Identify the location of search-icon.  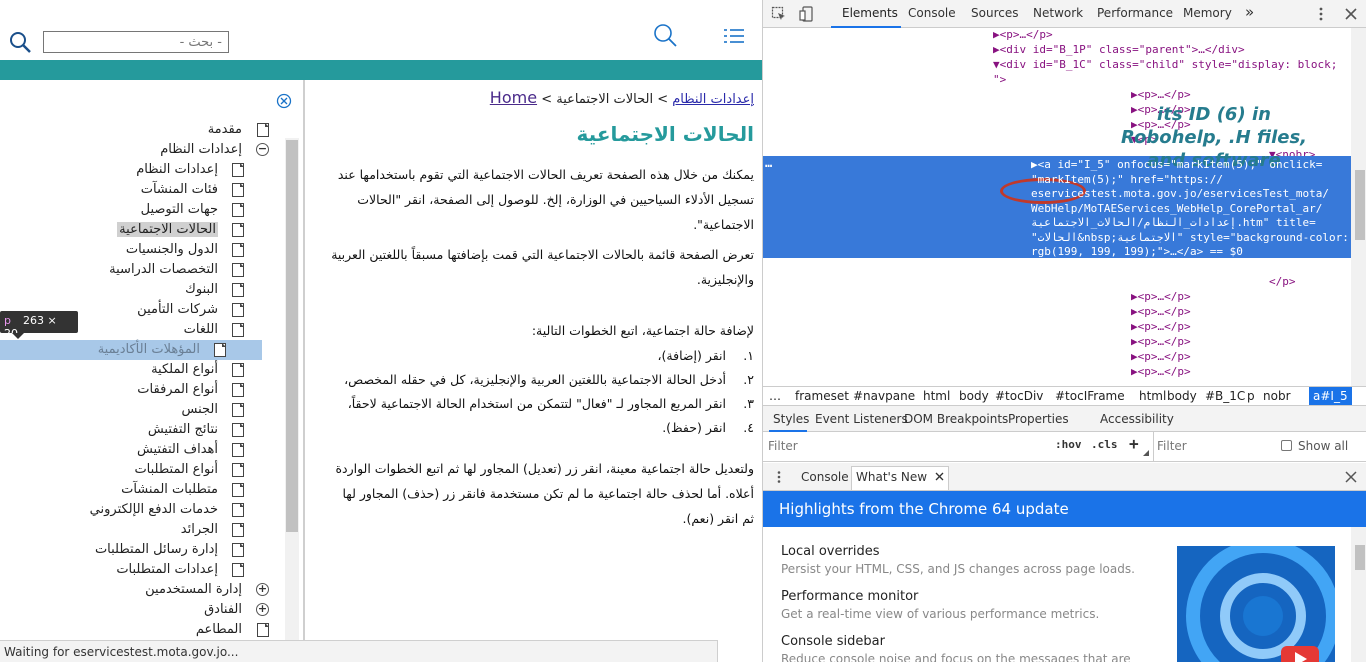
(21, 43).